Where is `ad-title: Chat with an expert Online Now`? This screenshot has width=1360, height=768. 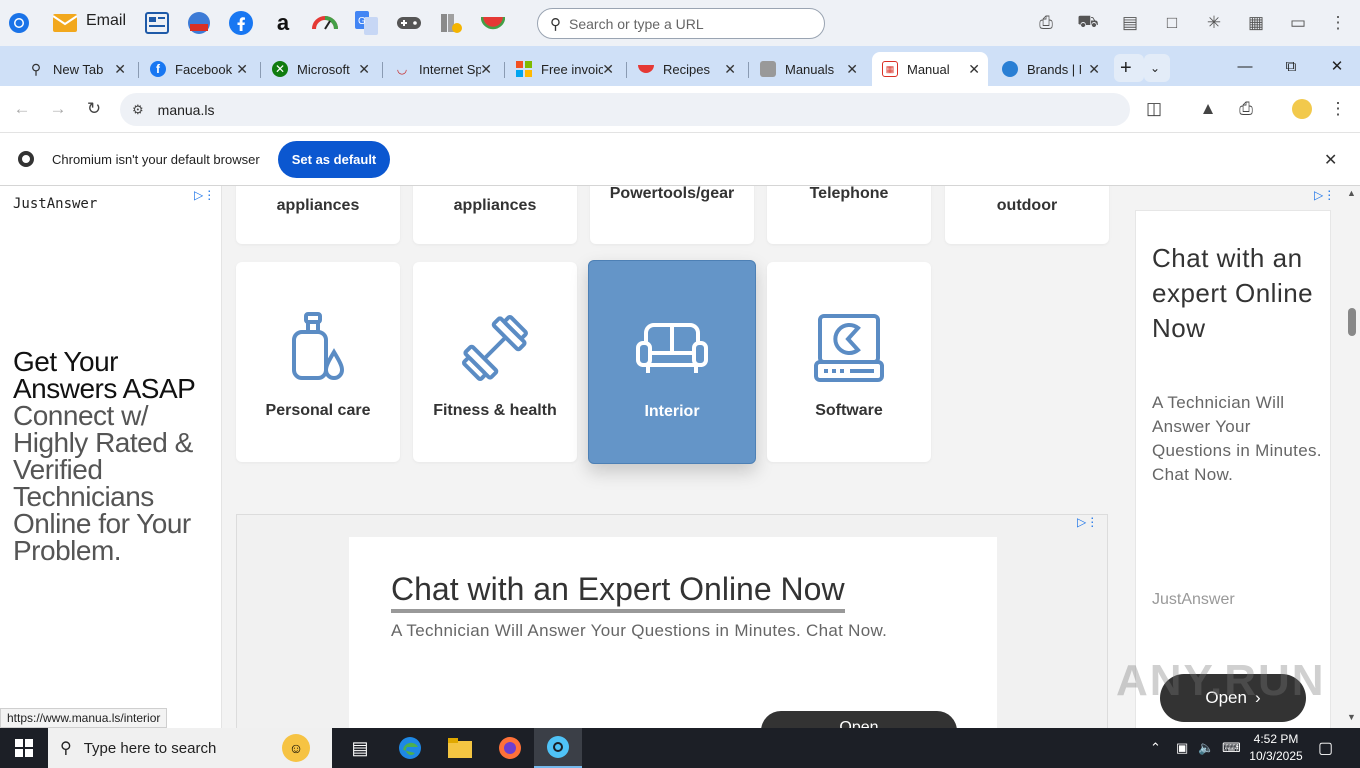
ad-title: Chat with an expert Online Now is located at coordinates (1237, 293).